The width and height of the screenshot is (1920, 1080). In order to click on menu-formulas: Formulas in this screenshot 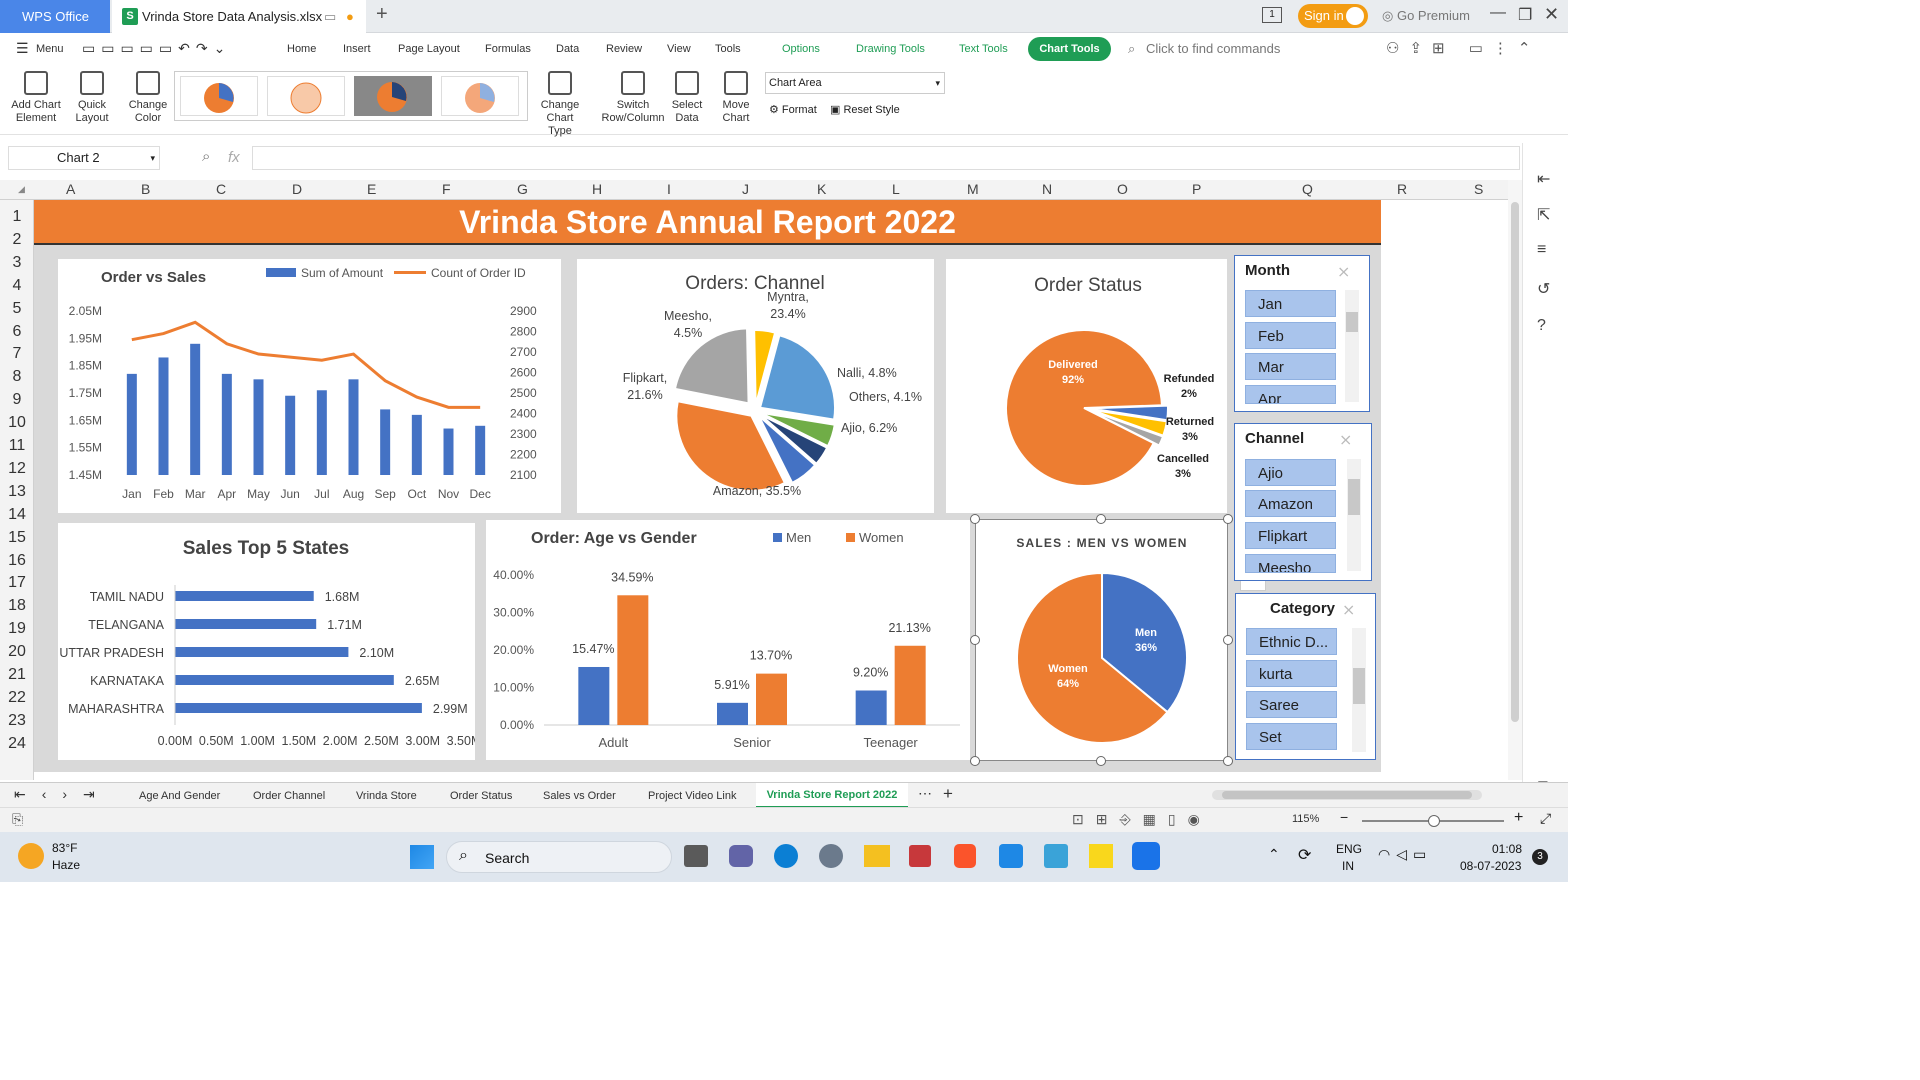, I will do `click(508, 49)`.